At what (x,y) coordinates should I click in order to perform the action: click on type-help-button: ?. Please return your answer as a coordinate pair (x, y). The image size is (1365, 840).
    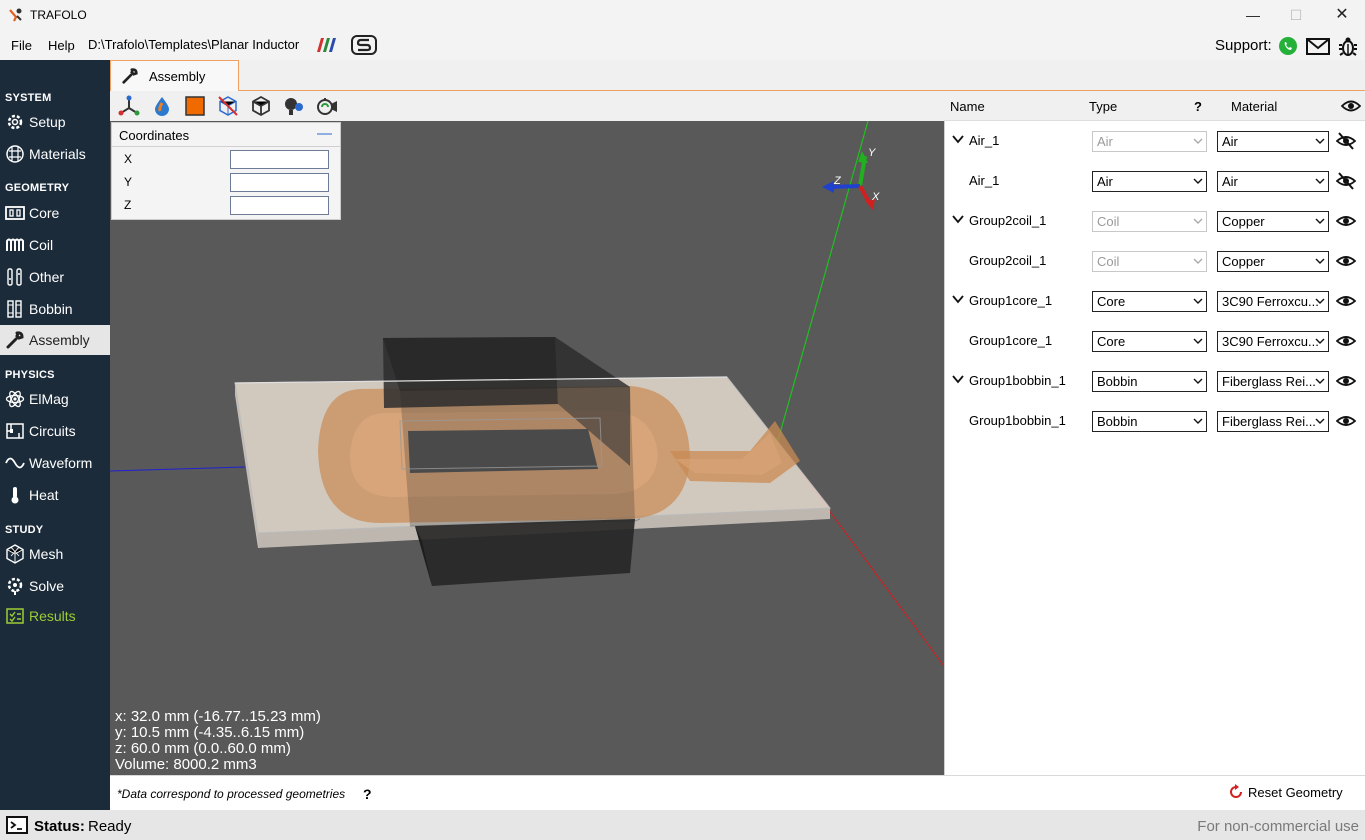
    Looking at the image, I should click on (1198, 106).